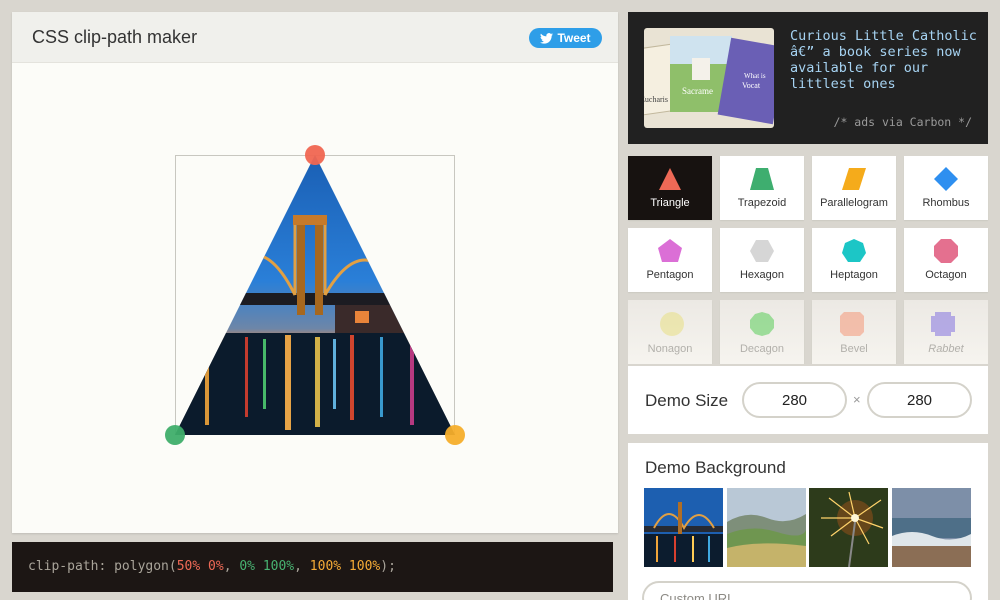  What do you see at coordinates (547, 38) in the screenshot?
I see `twitter-bird-icon` at bounding box center [547, 38].